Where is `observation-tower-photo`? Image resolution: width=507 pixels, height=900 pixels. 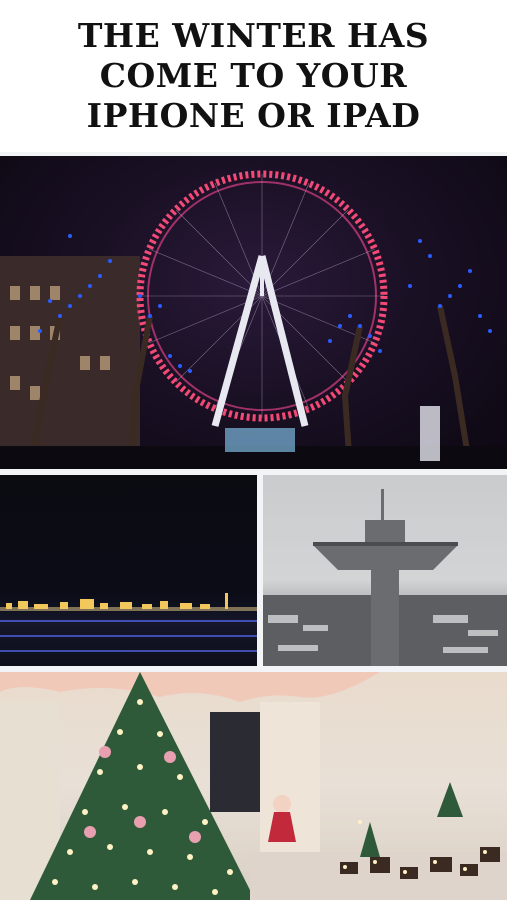 observation-tower-photo is located at coordinates (385, 570).